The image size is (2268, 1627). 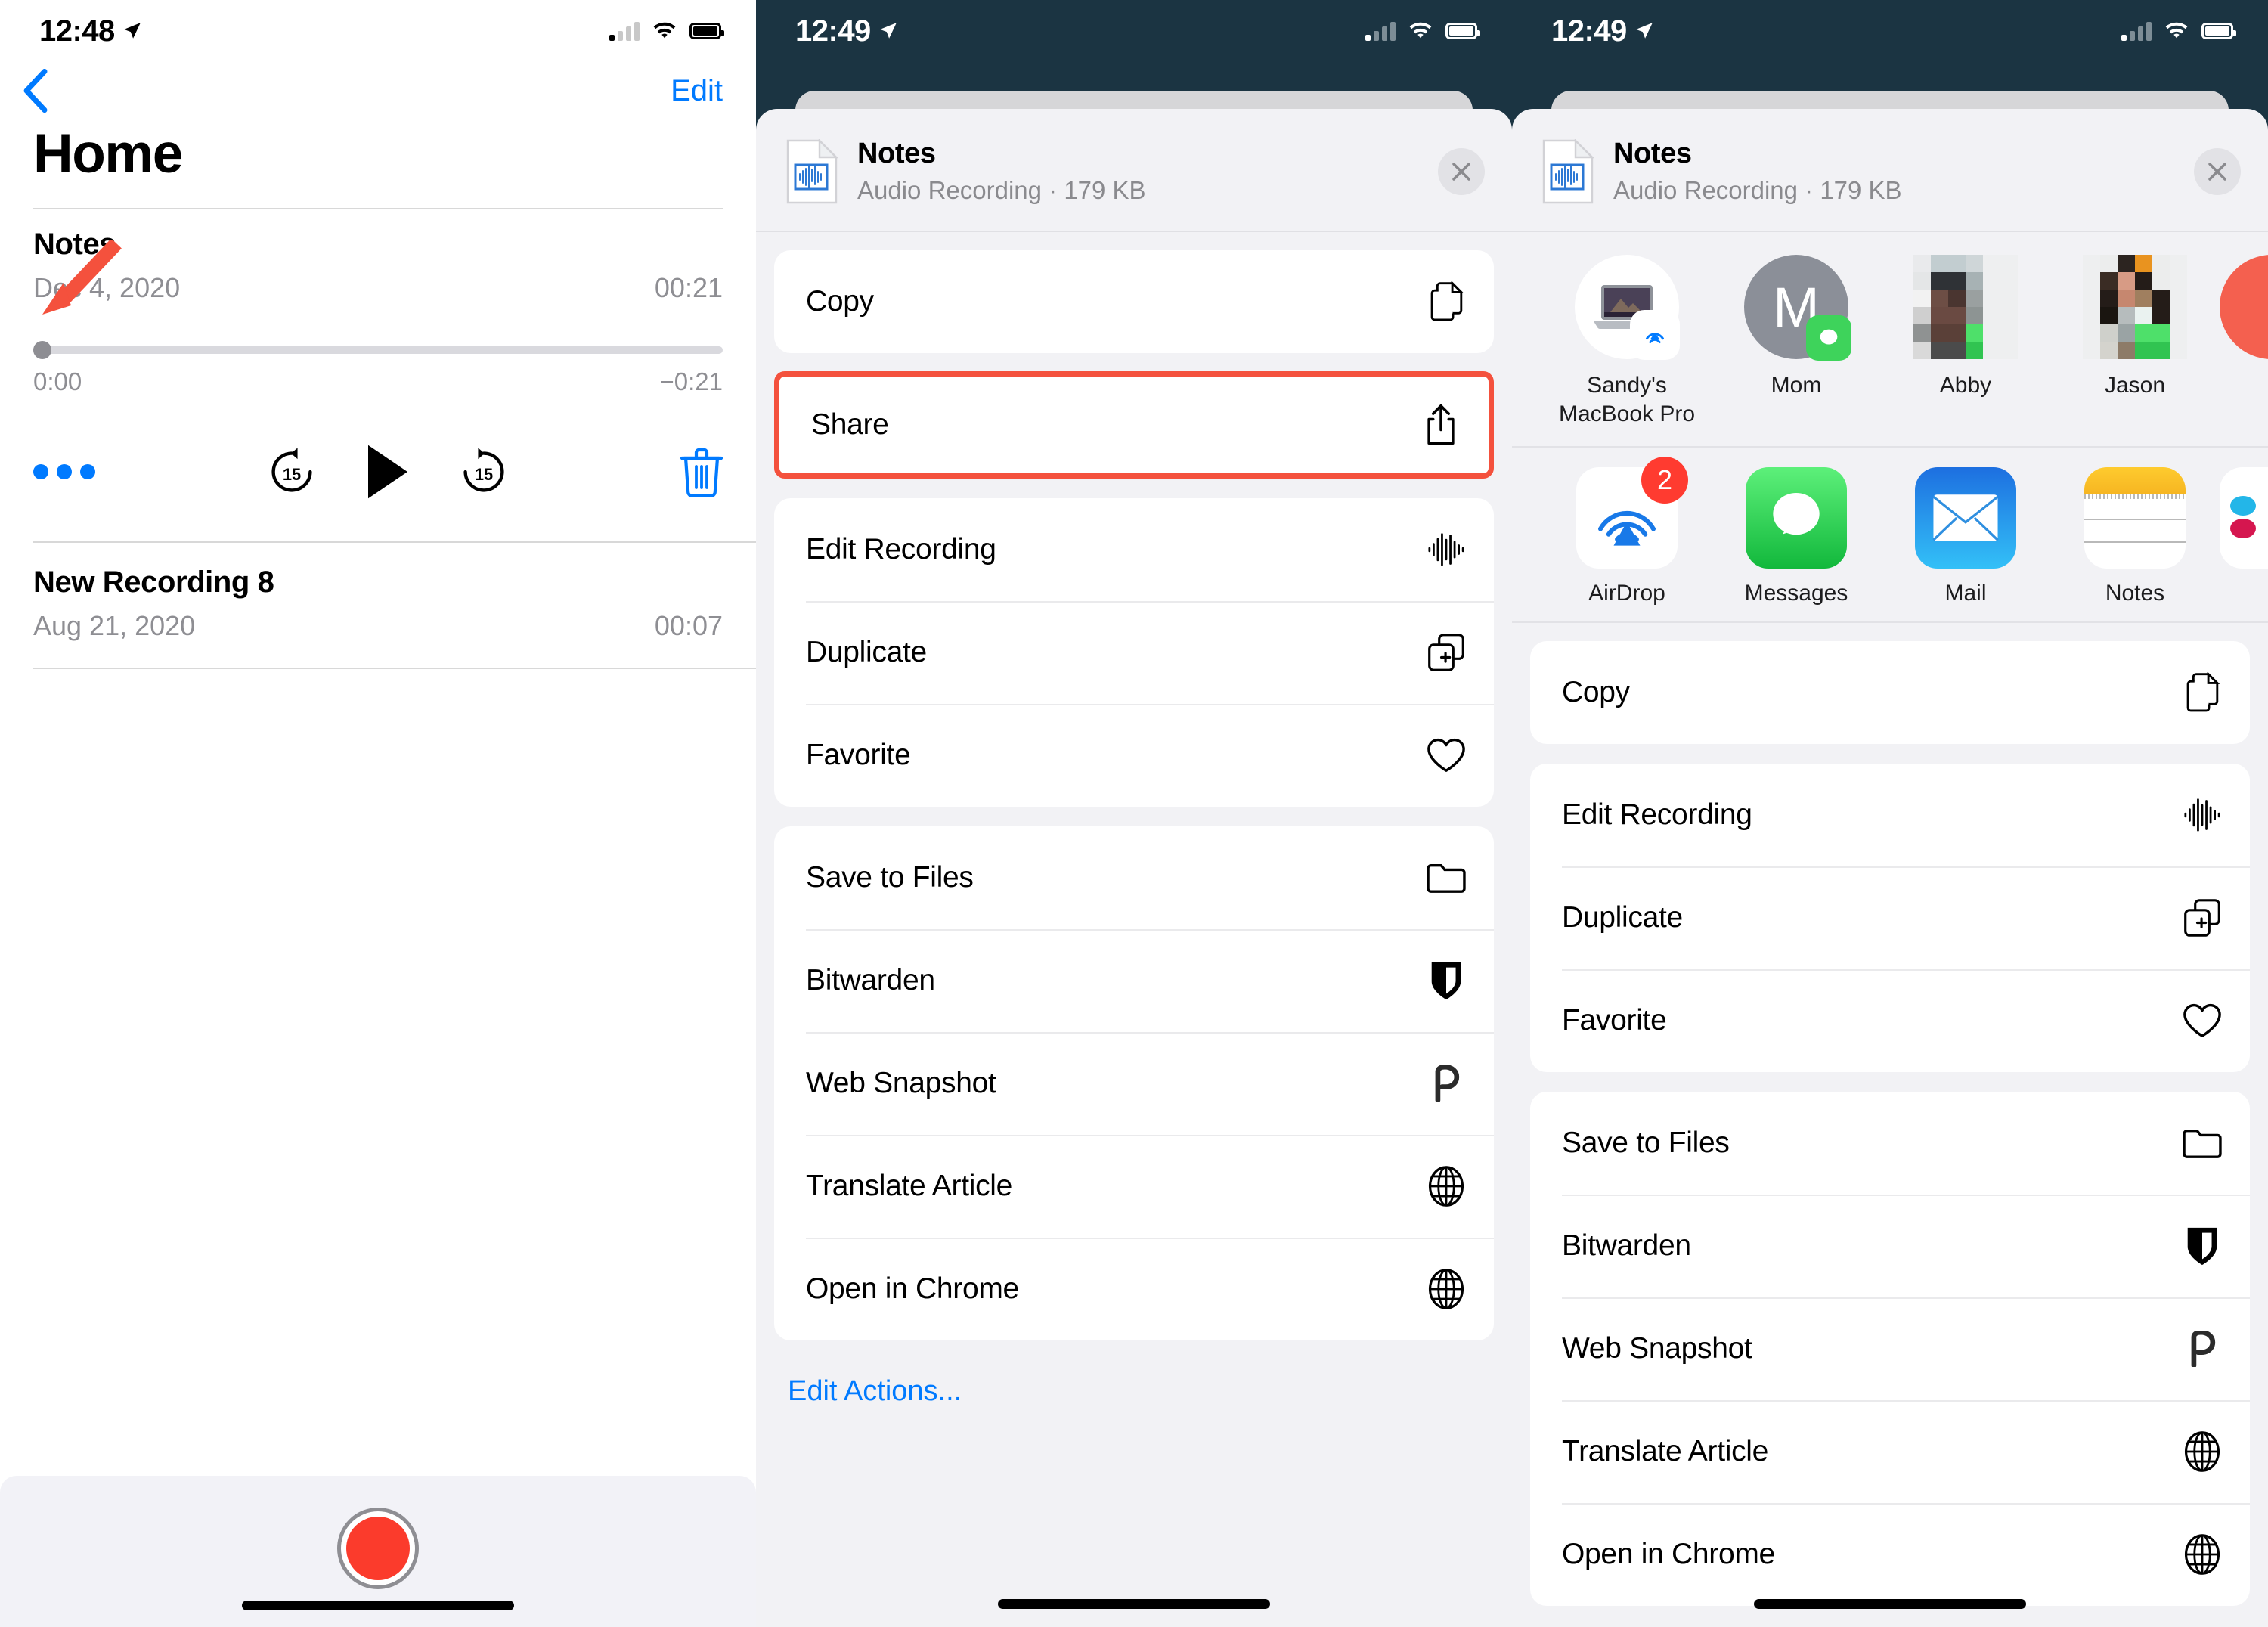 I want to click on notes-icon, so click(x=2135, y=518).